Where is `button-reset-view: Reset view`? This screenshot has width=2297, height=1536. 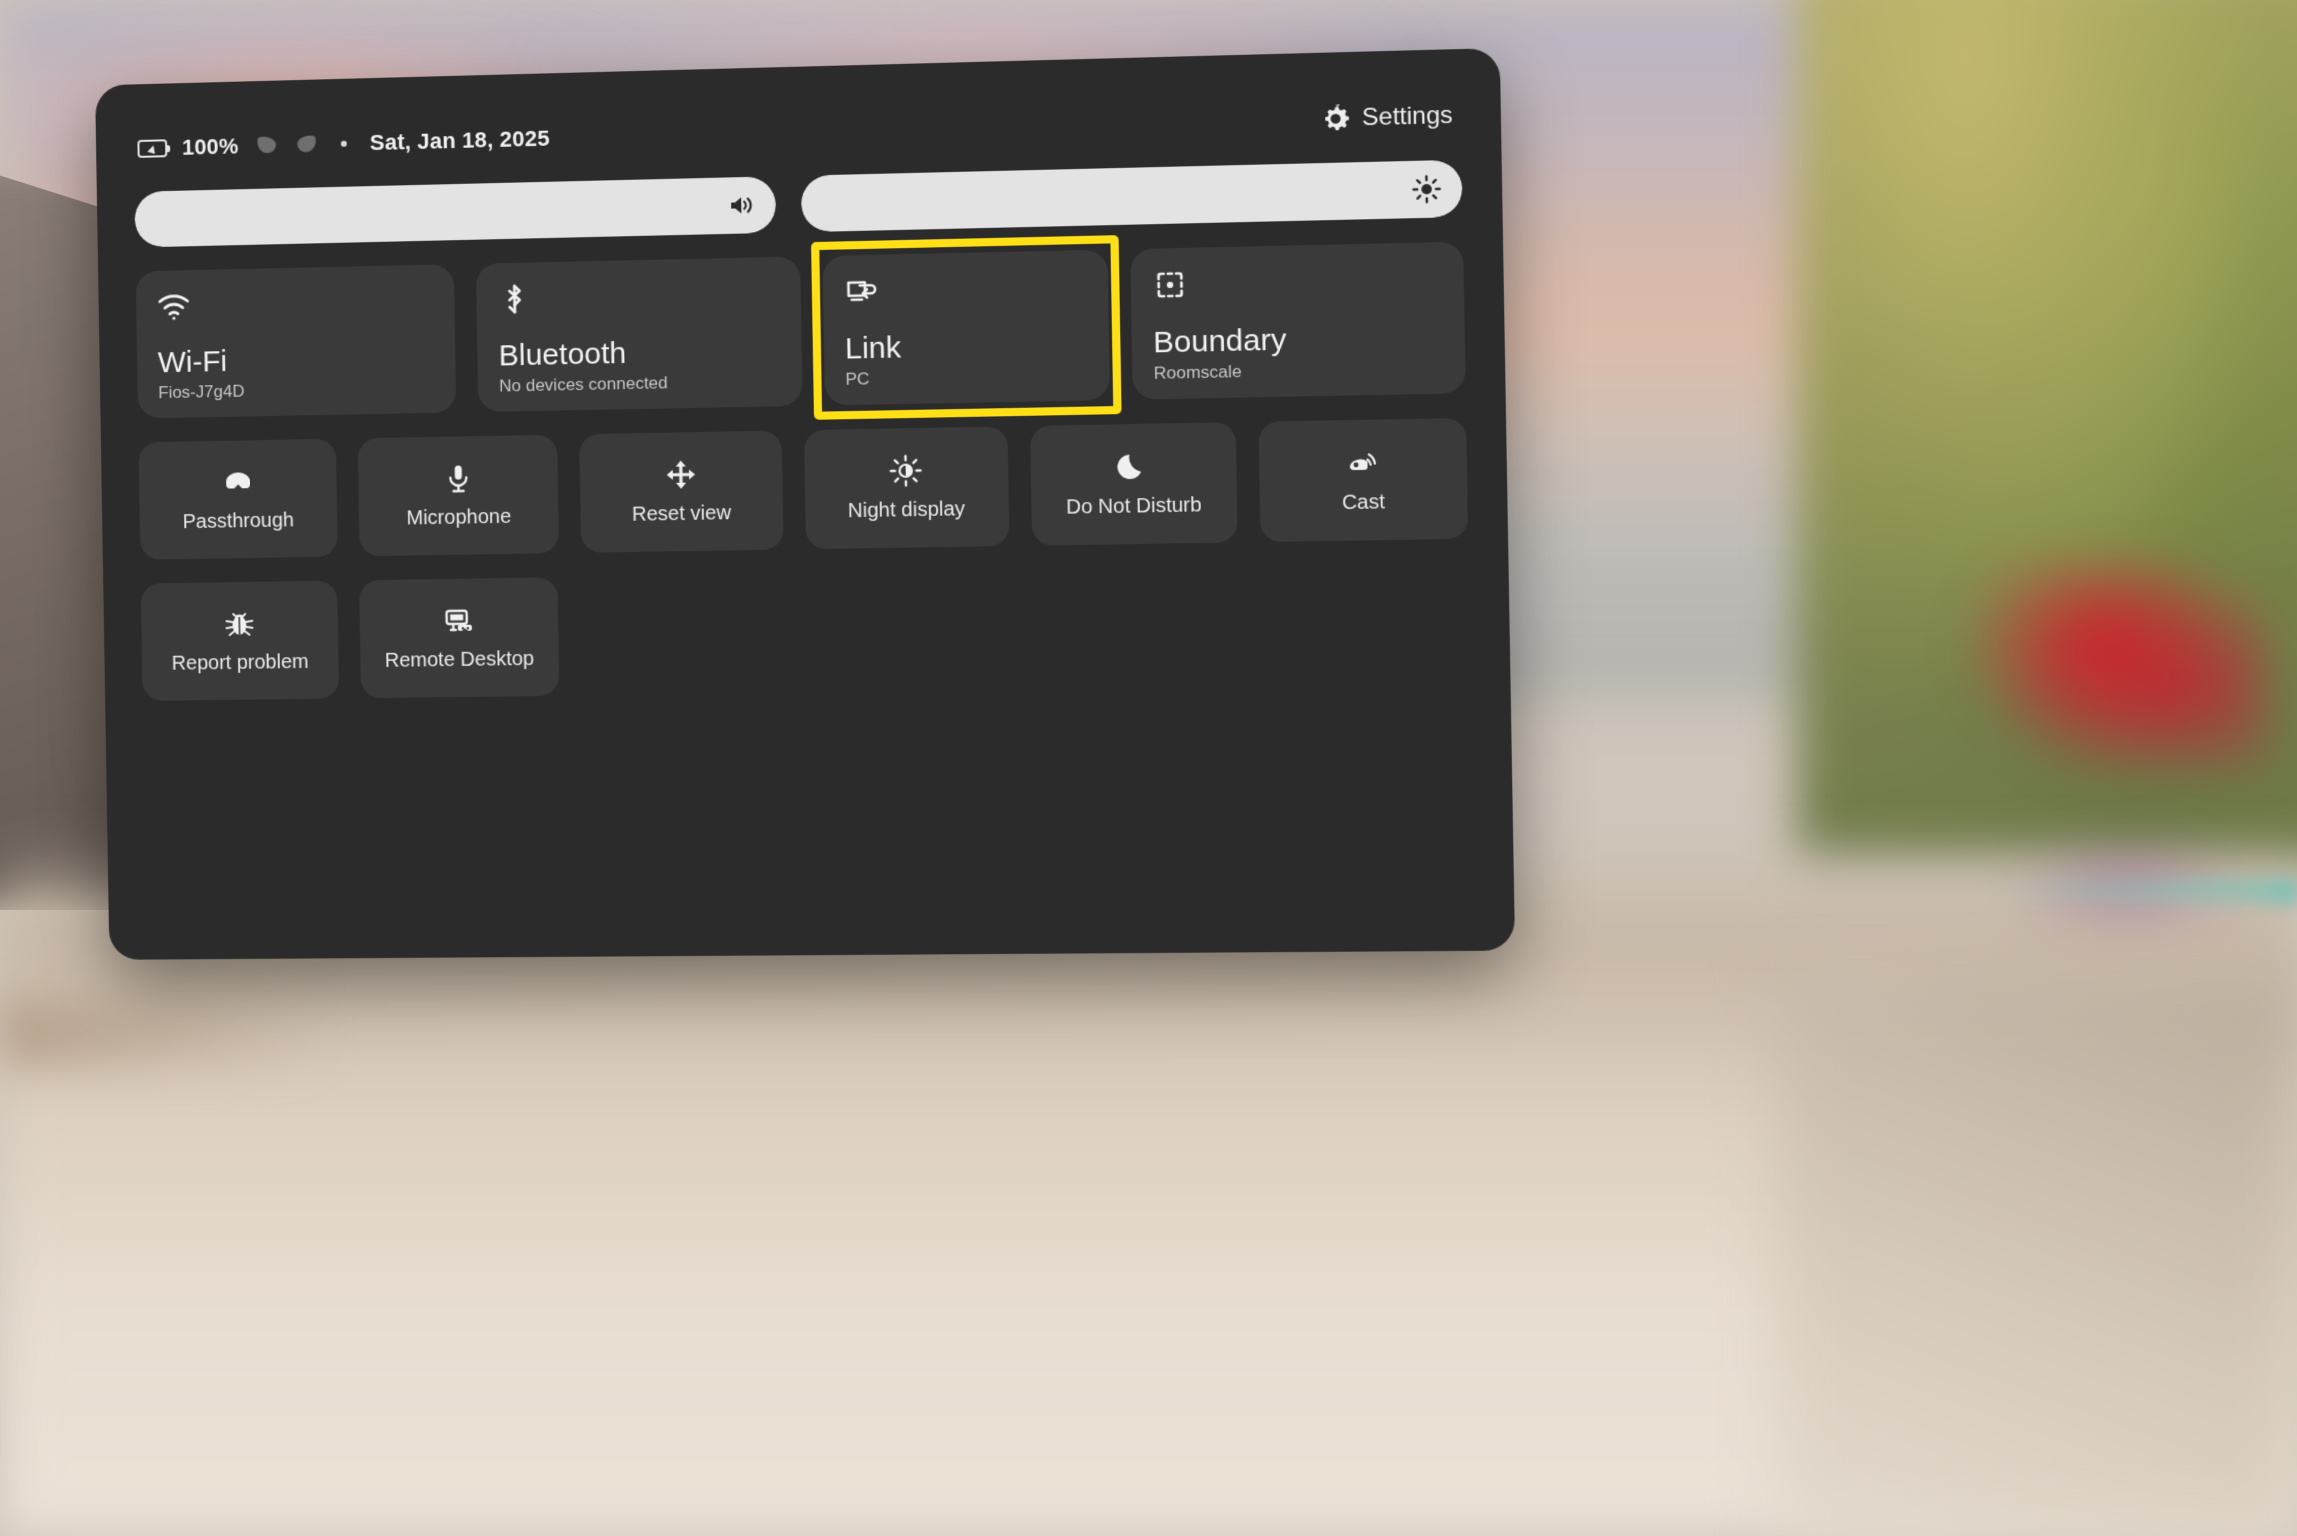
button-reset-view: Reset view is located at coordinates (681, 491).